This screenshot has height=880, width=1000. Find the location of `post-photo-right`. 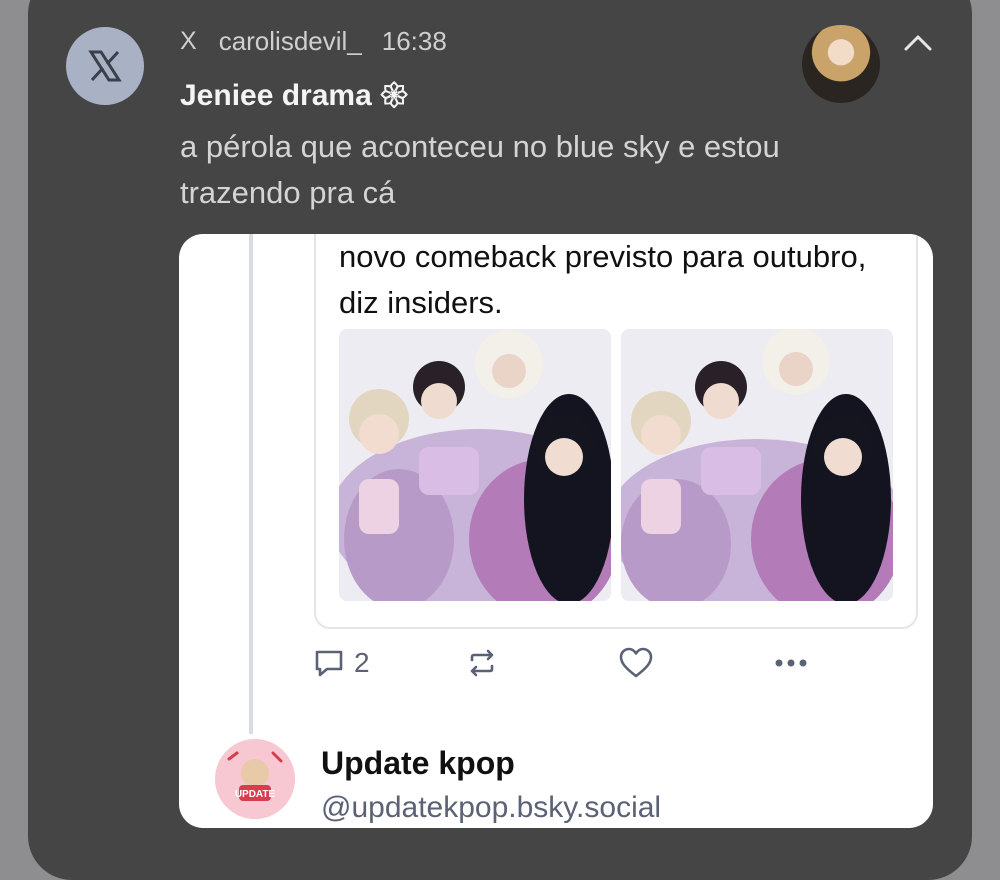

post-photo-right is located at coordinates (757, 465).